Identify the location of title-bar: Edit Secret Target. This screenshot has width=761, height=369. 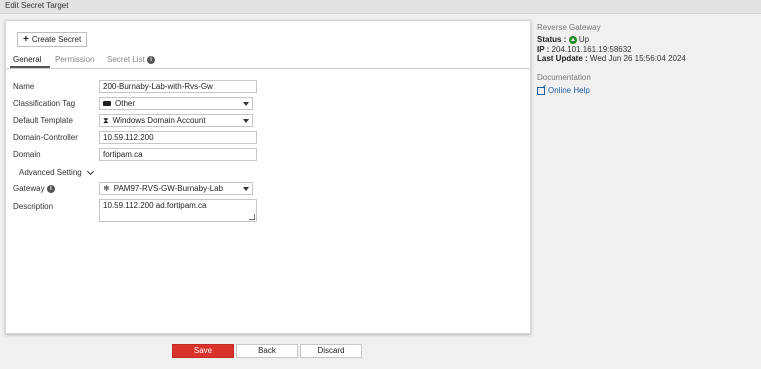
(380, 7).